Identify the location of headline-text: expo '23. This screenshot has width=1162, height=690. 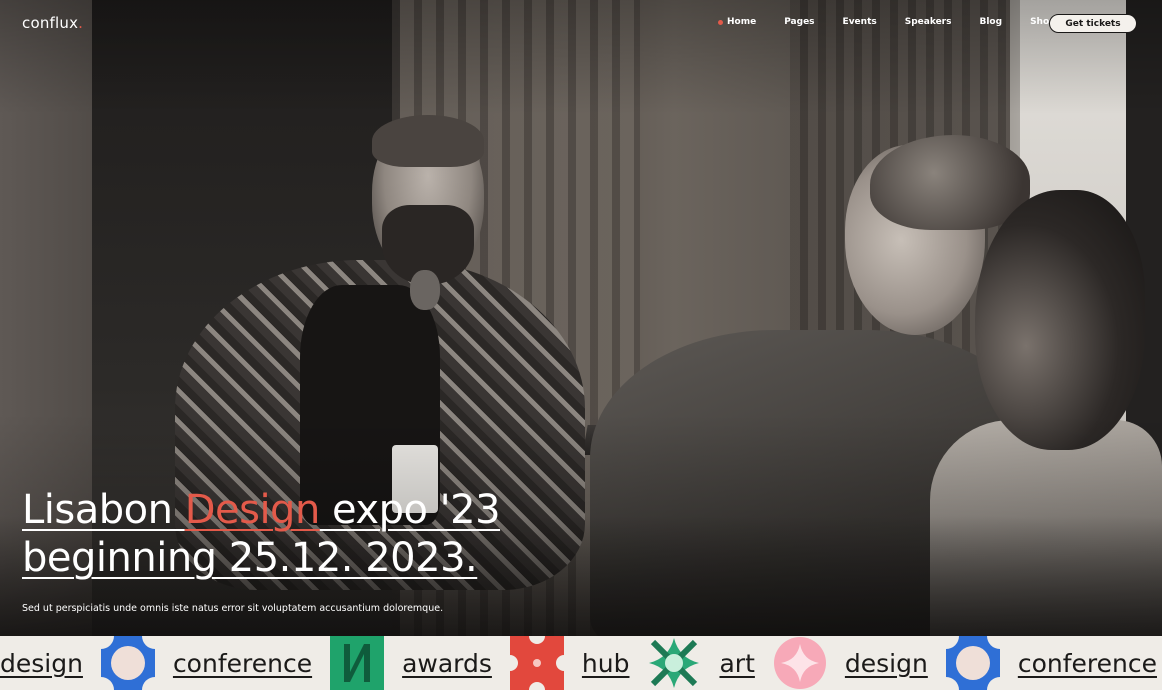
(410, 510).